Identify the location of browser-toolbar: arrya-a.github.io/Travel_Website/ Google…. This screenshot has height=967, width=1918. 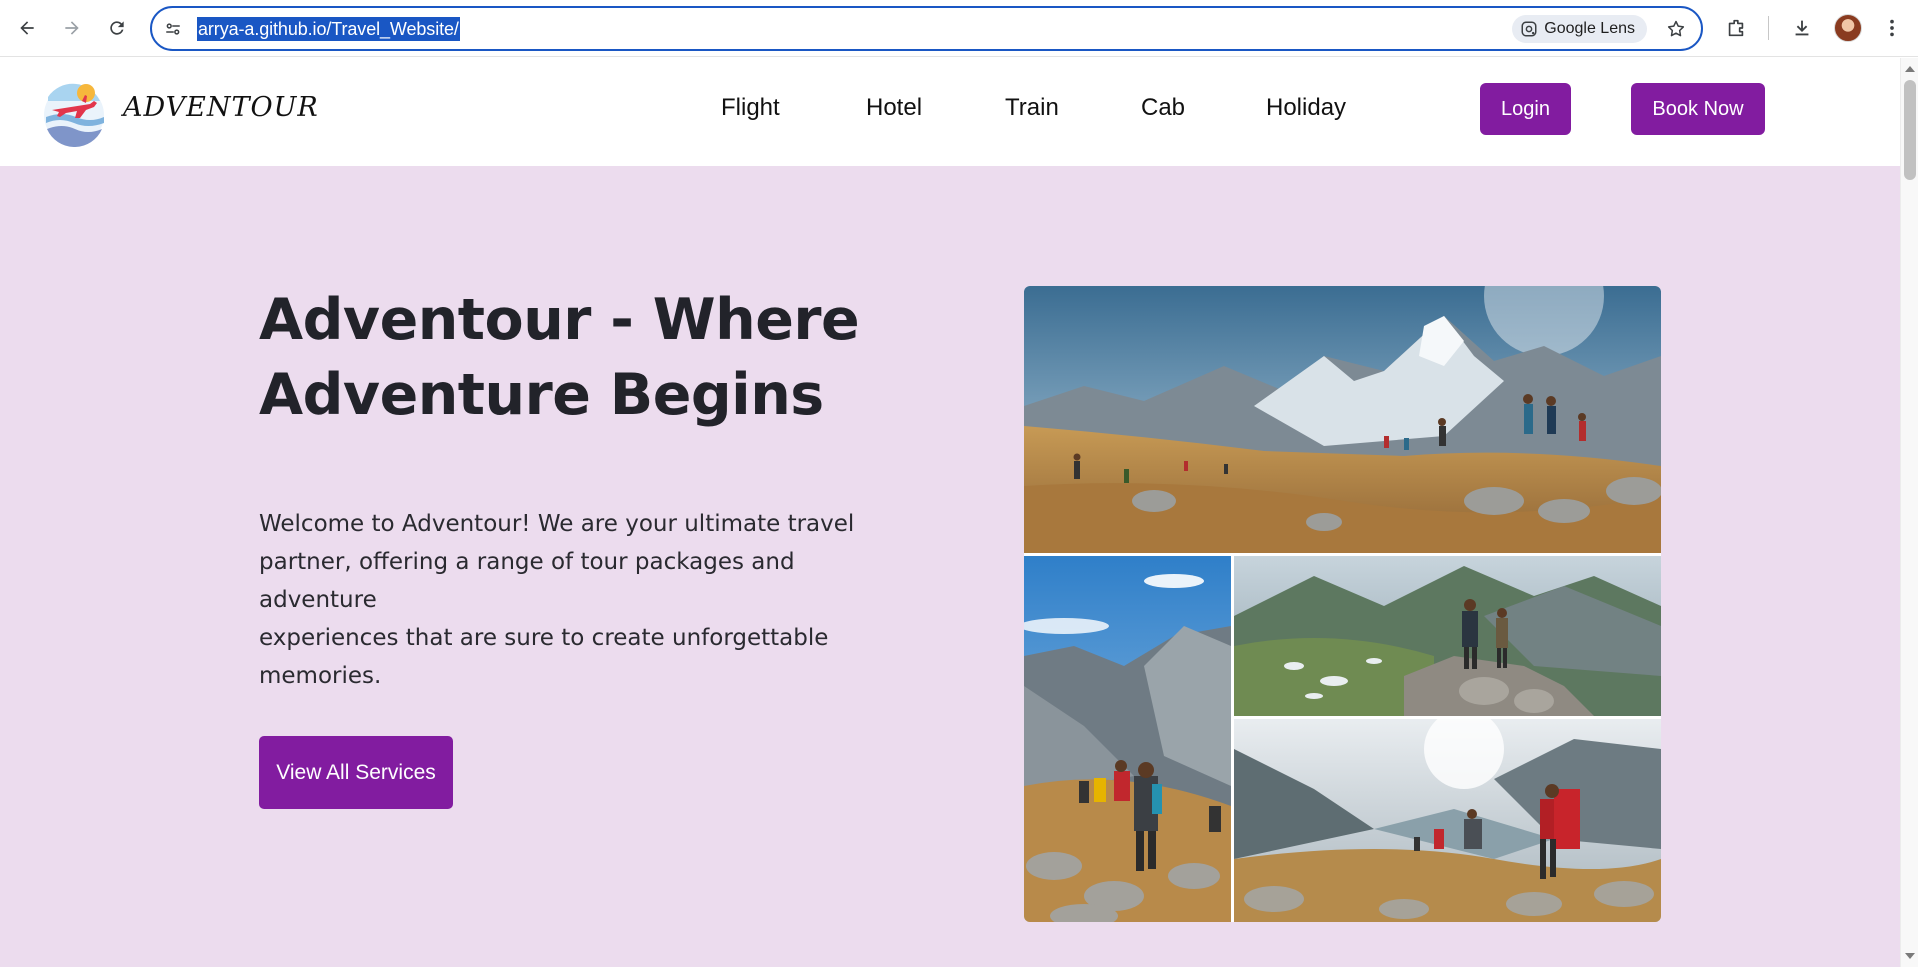
(959, 28).